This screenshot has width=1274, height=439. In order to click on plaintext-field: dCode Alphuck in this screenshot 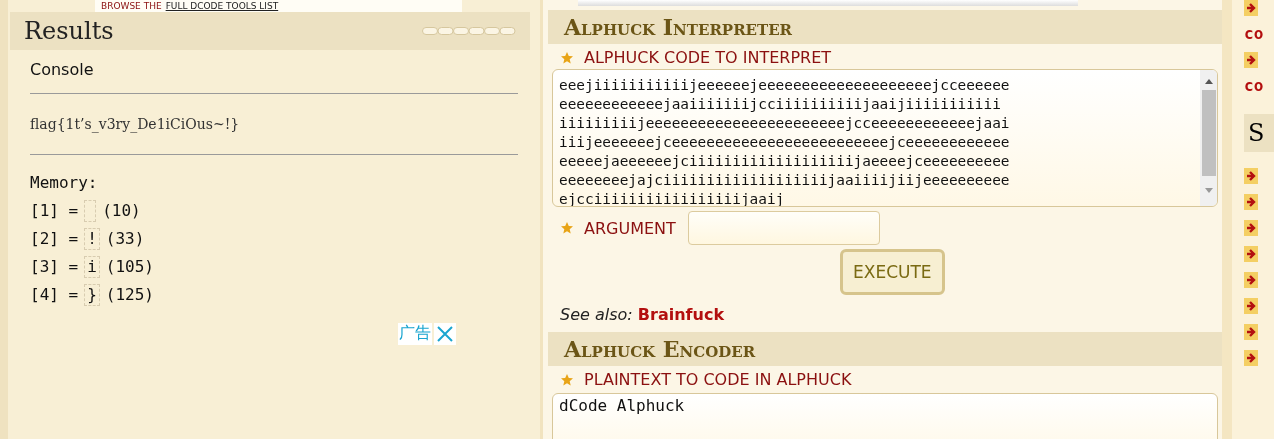, I will do `click(885, 416)`.